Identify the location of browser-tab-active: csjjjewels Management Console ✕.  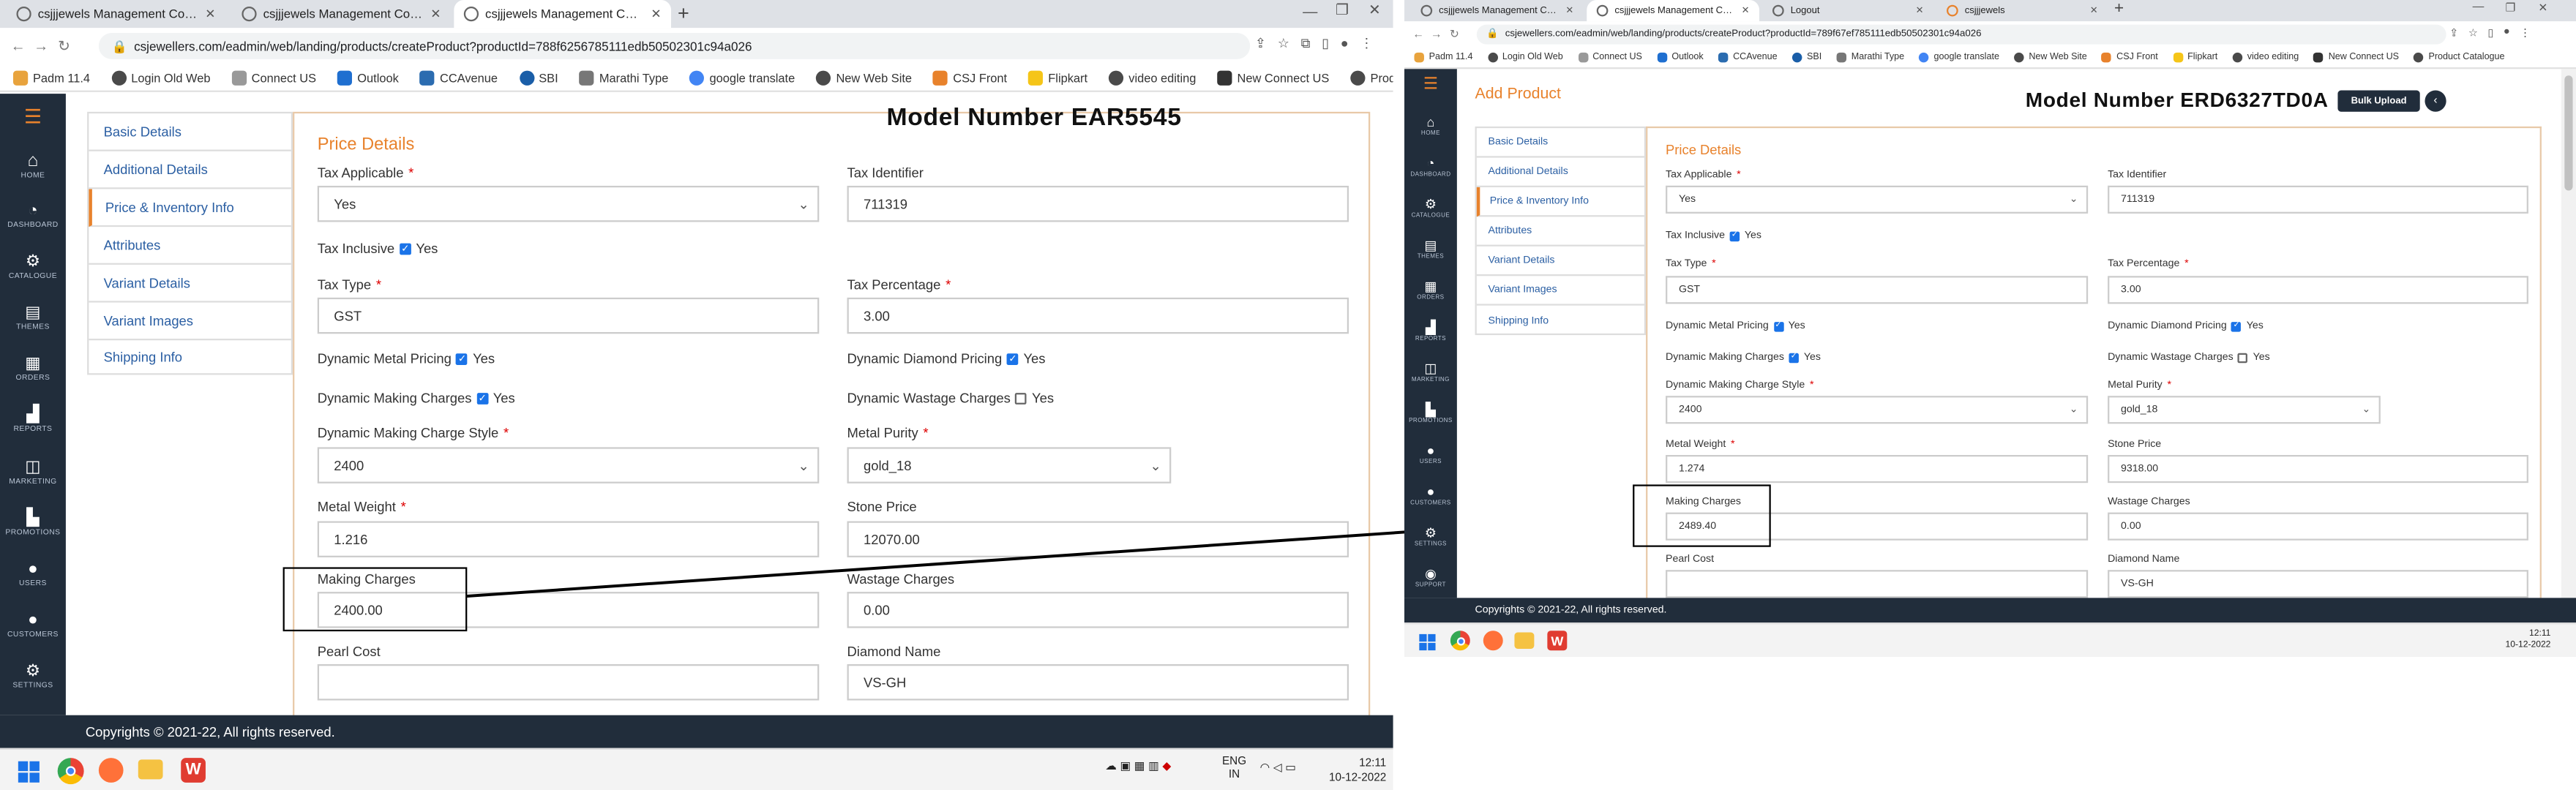
(1673, 11).